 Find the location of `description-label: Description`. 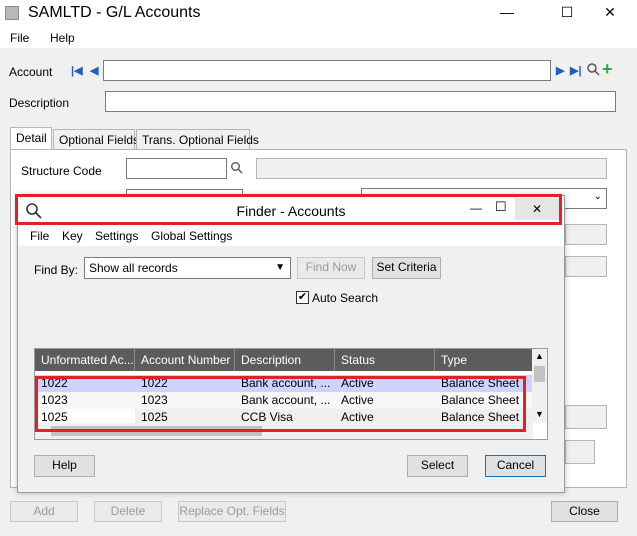

description-label: Description is located at coordinates (39, 103).